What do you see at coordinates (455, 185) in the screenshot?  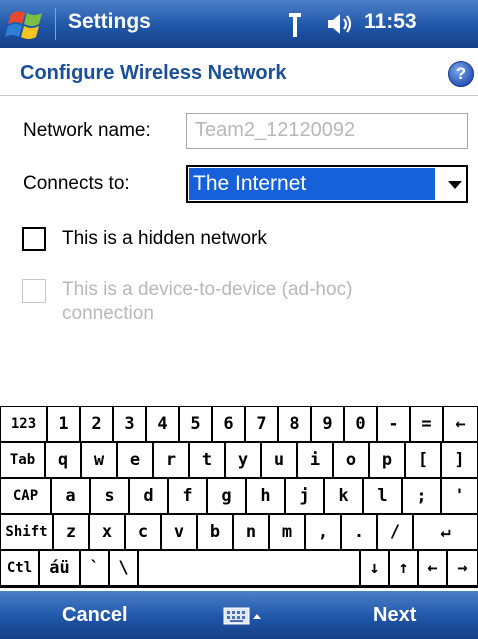 I see `dropdown-arrow-icon` at bounding box center [455, 185].